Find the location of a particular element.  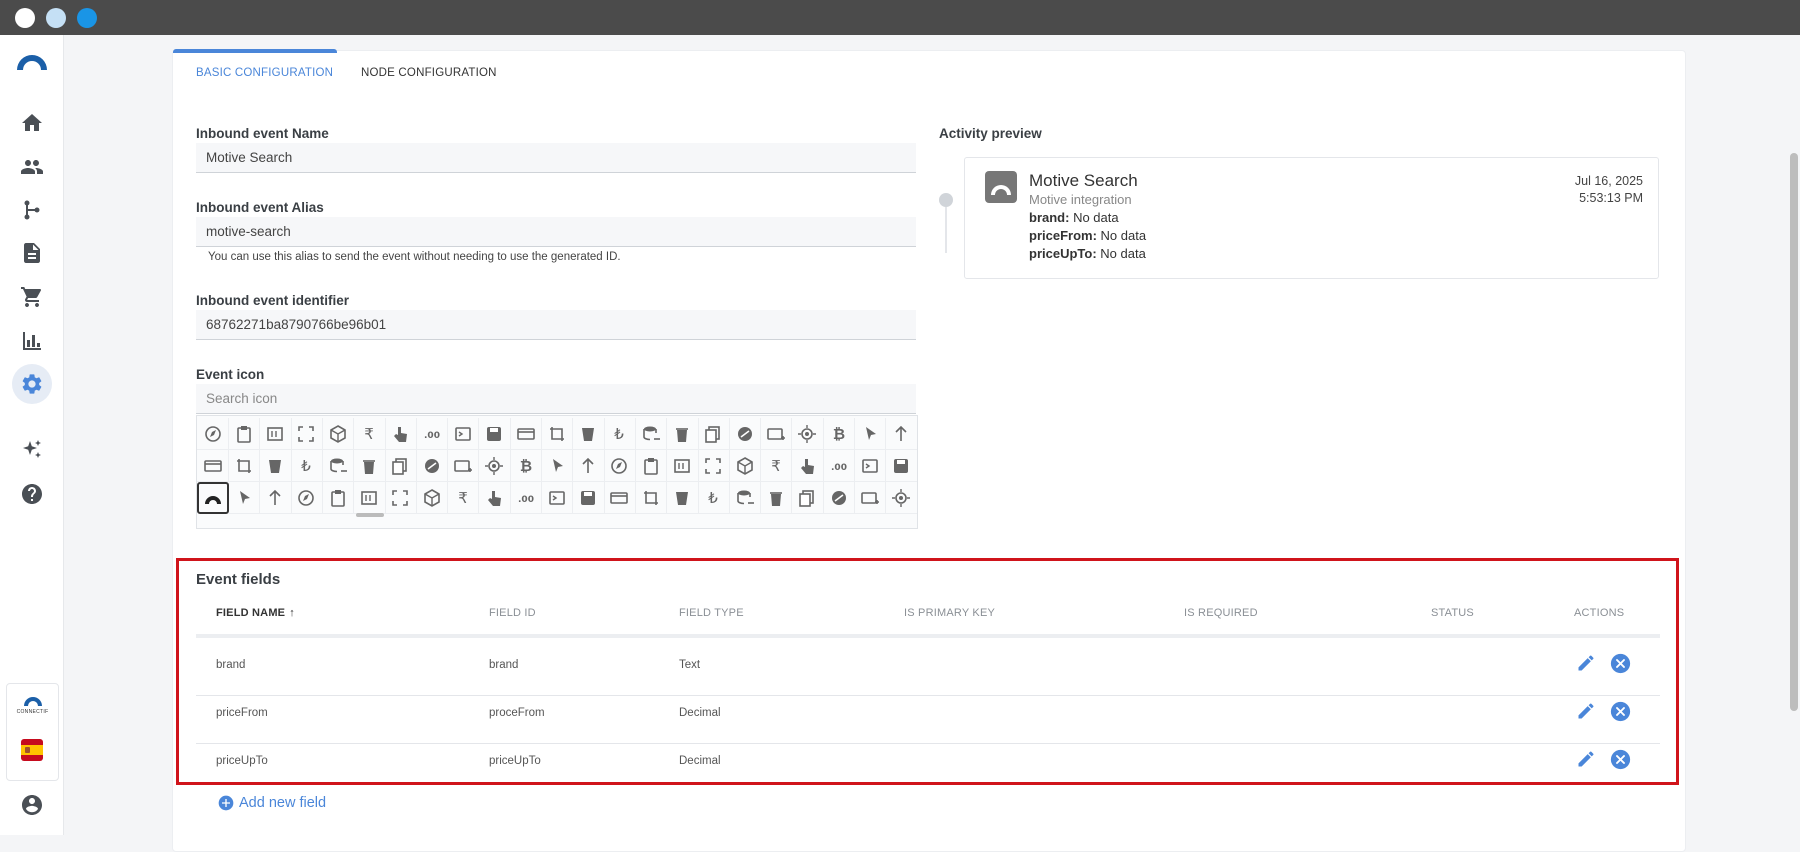

event-identifier-input: 68762271ba8790766be96b01 is located at coordinates (556, 325).